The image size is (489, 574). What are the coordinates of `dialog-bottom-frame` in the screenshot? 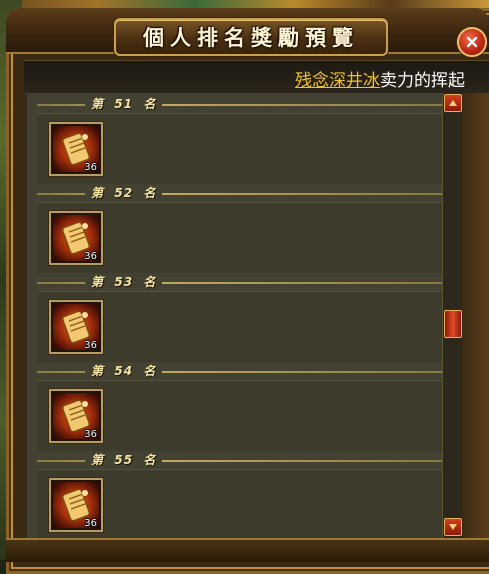 It's located at (247, 550).